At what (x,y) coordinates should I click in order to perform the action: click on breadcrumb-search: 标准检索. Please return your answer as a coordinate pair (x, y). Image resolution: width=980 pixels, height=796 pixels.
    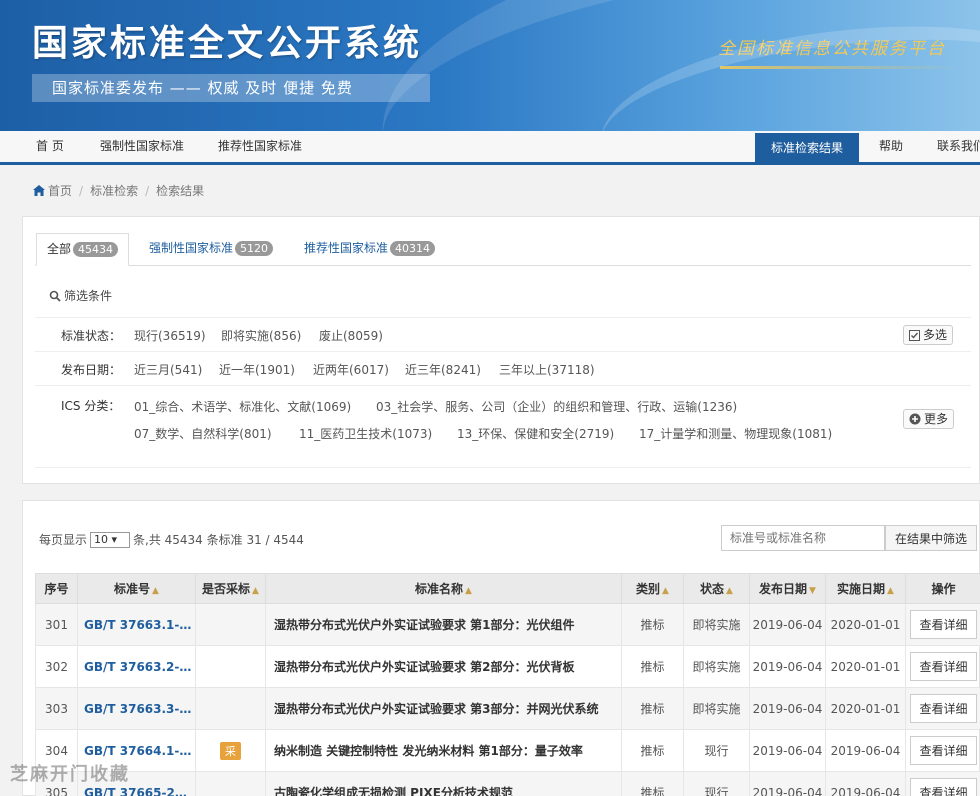
    Looking at the image, I should click on (114, 190).